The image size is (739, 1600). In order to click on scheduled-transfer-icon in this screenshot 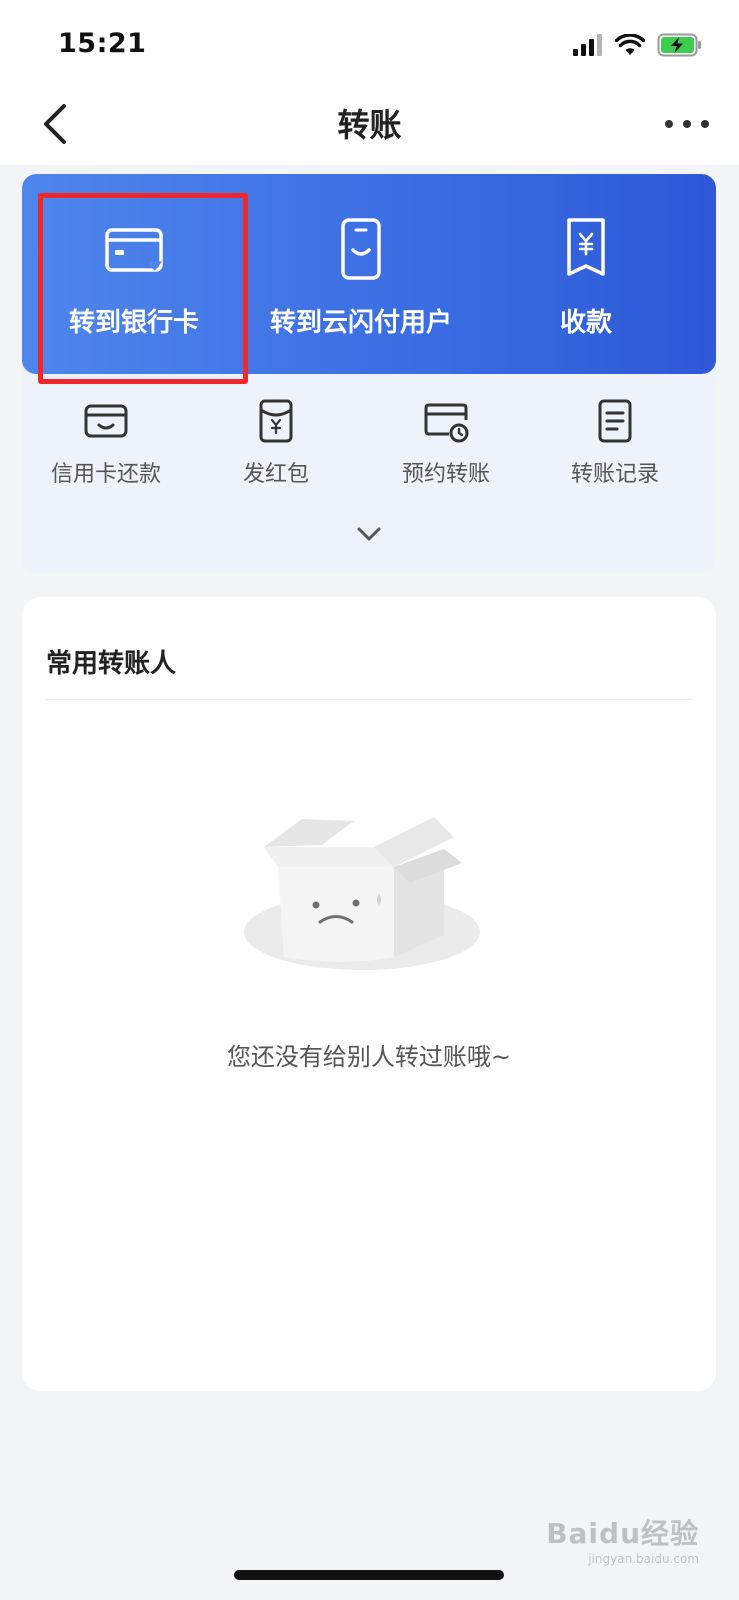, I will do `click(446, 423)`.